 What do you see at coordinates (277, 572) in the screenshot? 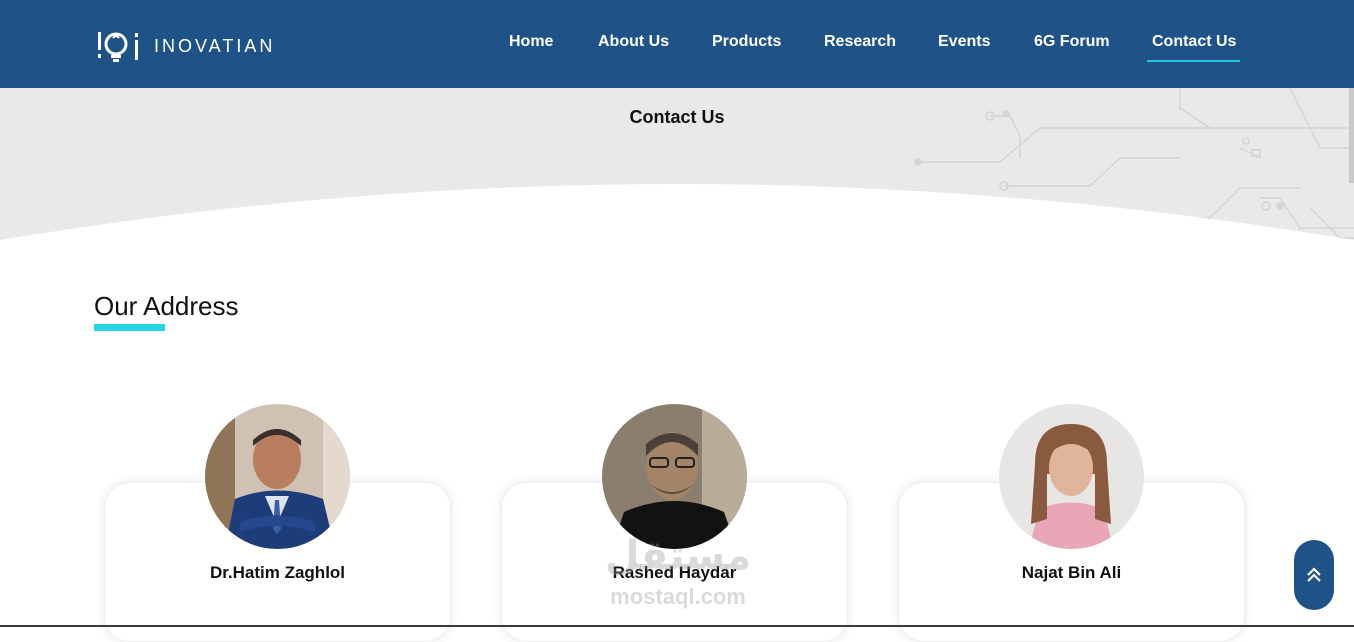
I see `person-name: Dr.Hatim Zaghlol` at bounding box center [277, 572].